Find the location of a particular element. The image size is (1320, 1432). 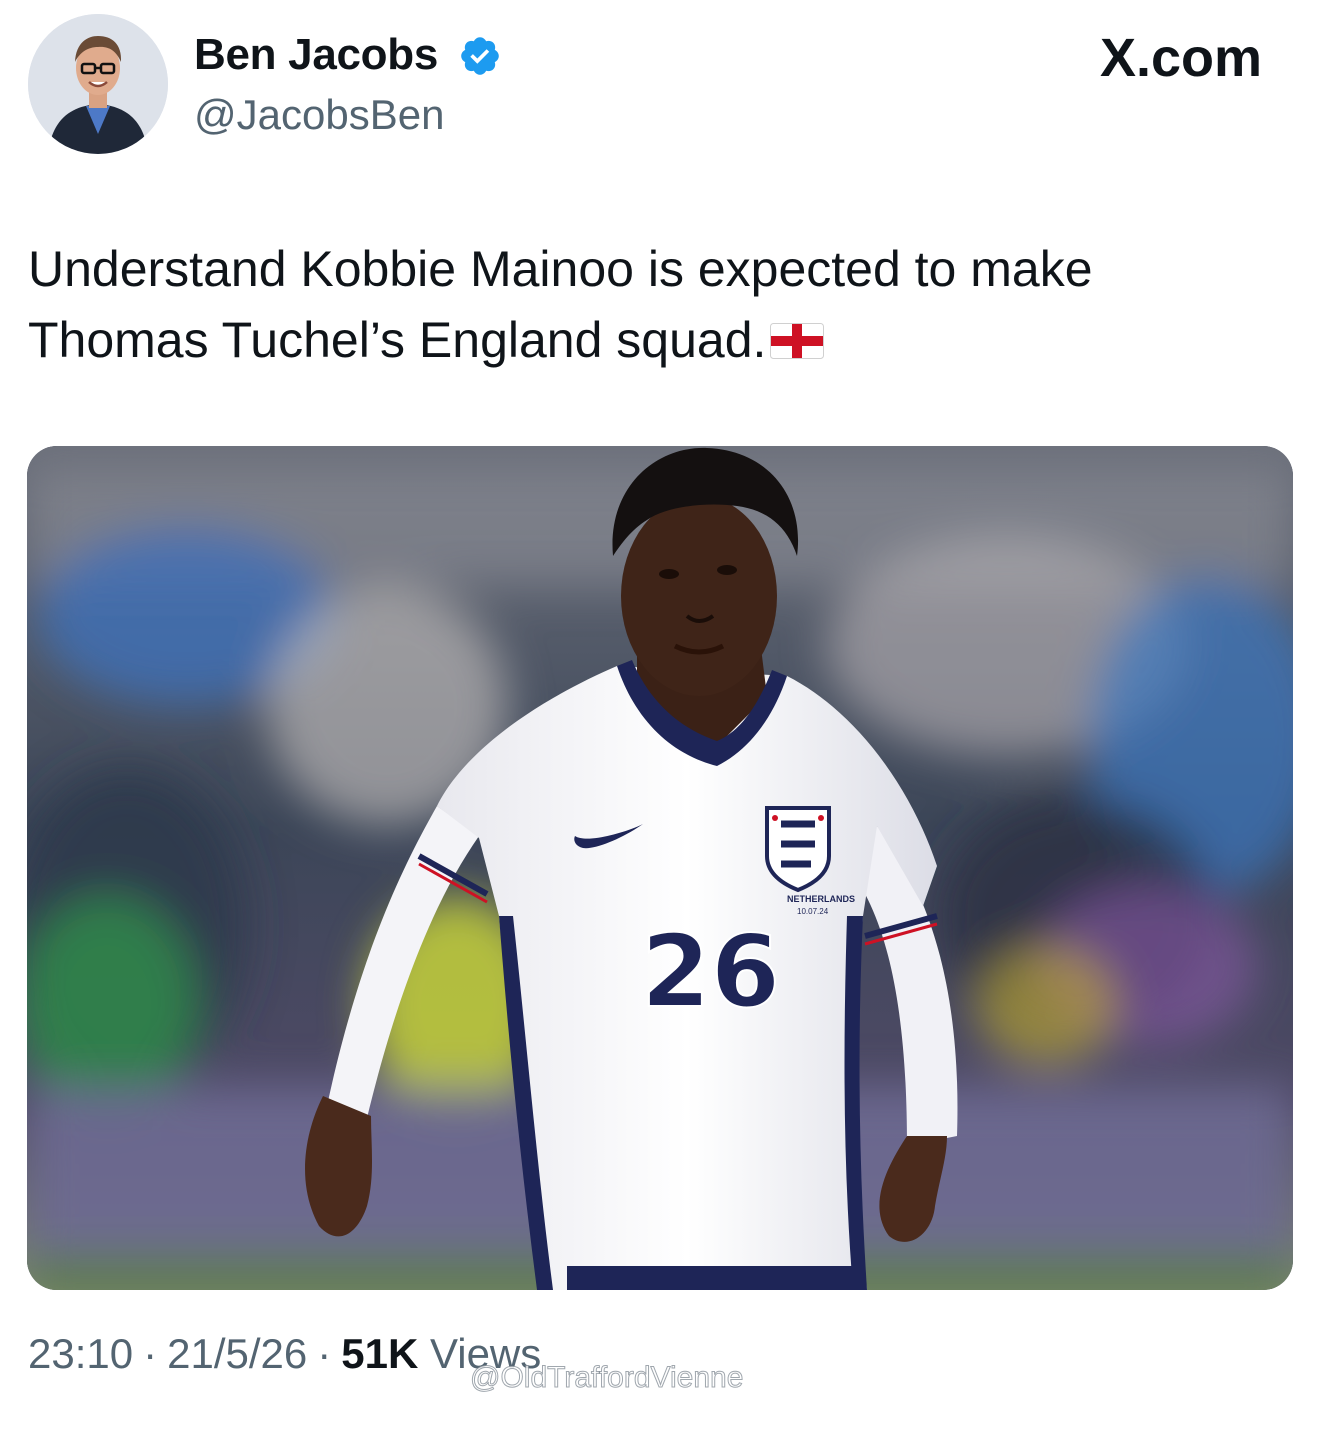

views-count: 51K is located at coordinates (380, 1353).